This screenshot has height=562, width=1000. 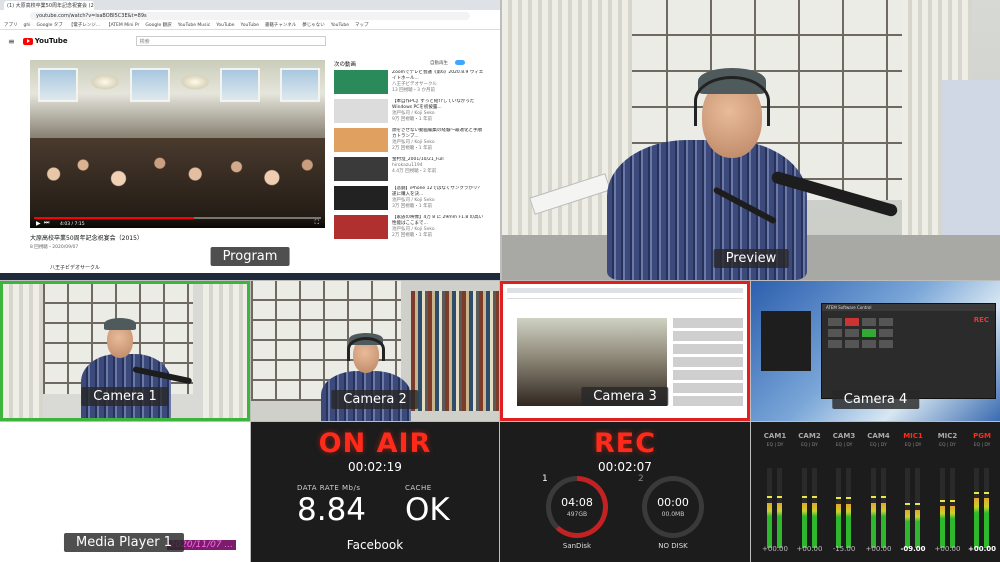 I want to click on atem-button-grid, so click(x=860, y=333).